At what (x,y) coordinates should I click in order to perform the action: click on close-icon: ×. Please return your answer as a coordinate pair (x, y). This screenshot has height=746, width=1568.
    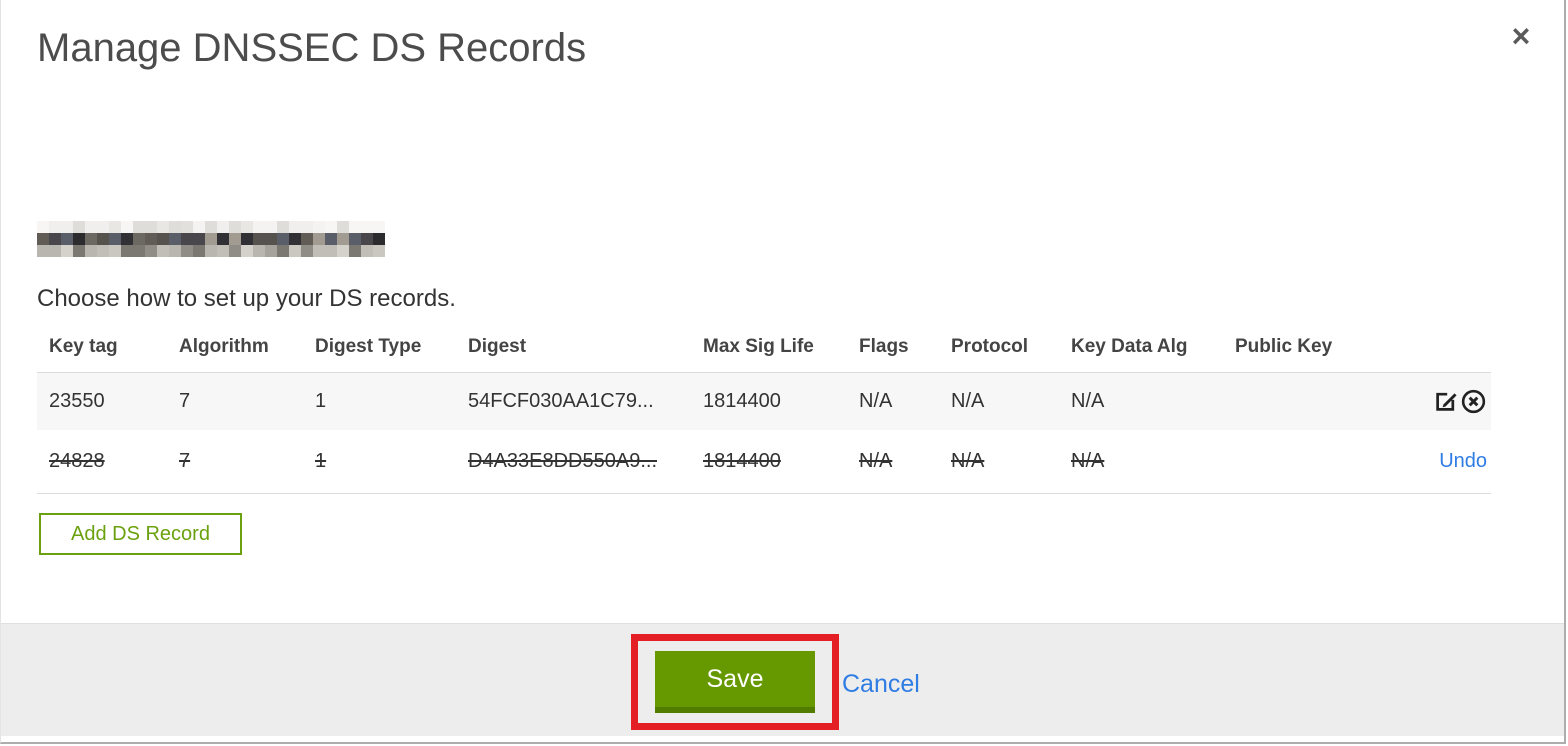
    Looking at the image, I should click on (1521, 36).